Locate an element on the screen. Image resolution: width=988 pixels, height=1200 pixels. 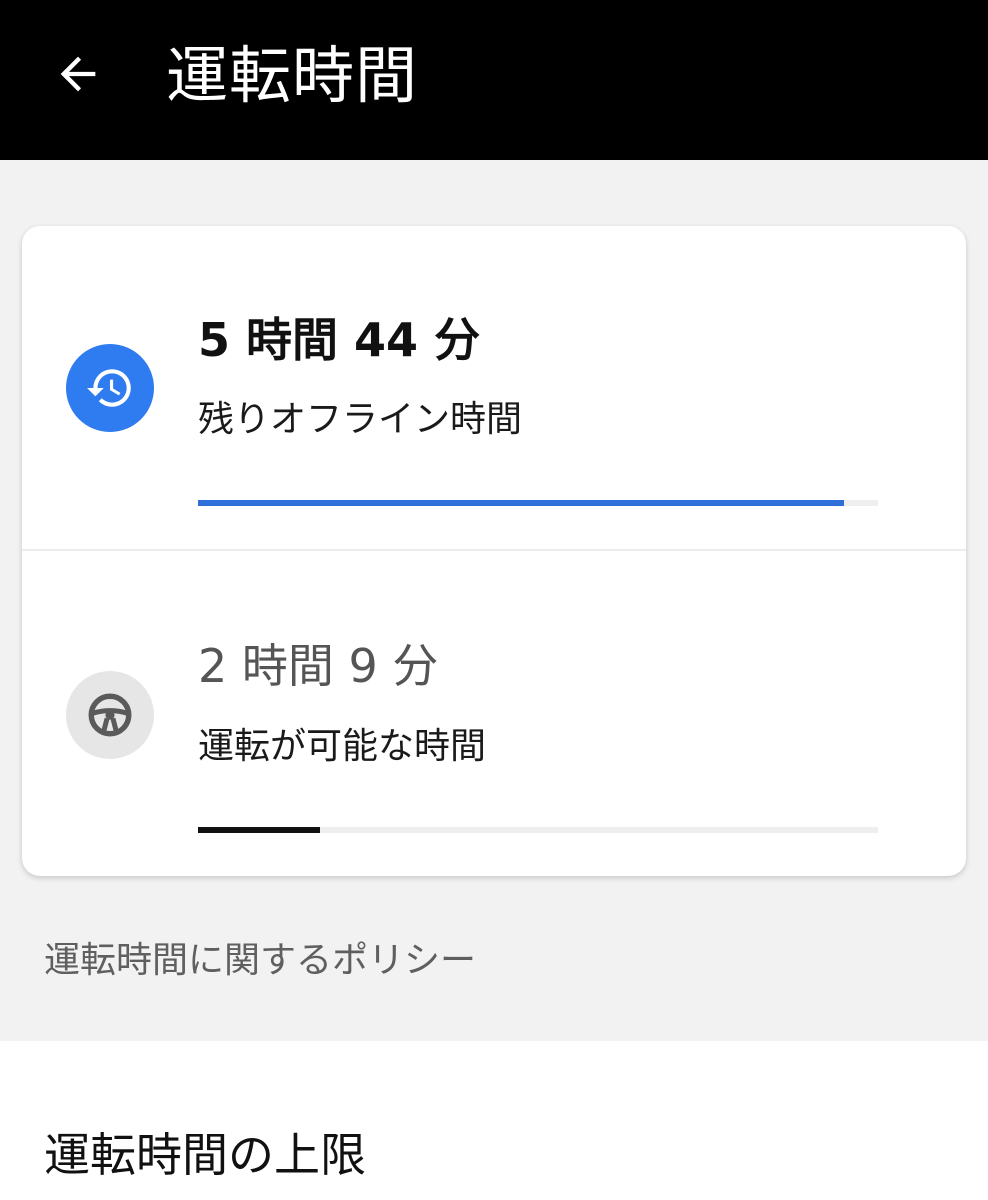
back-button is located at coordinates (78, 74).